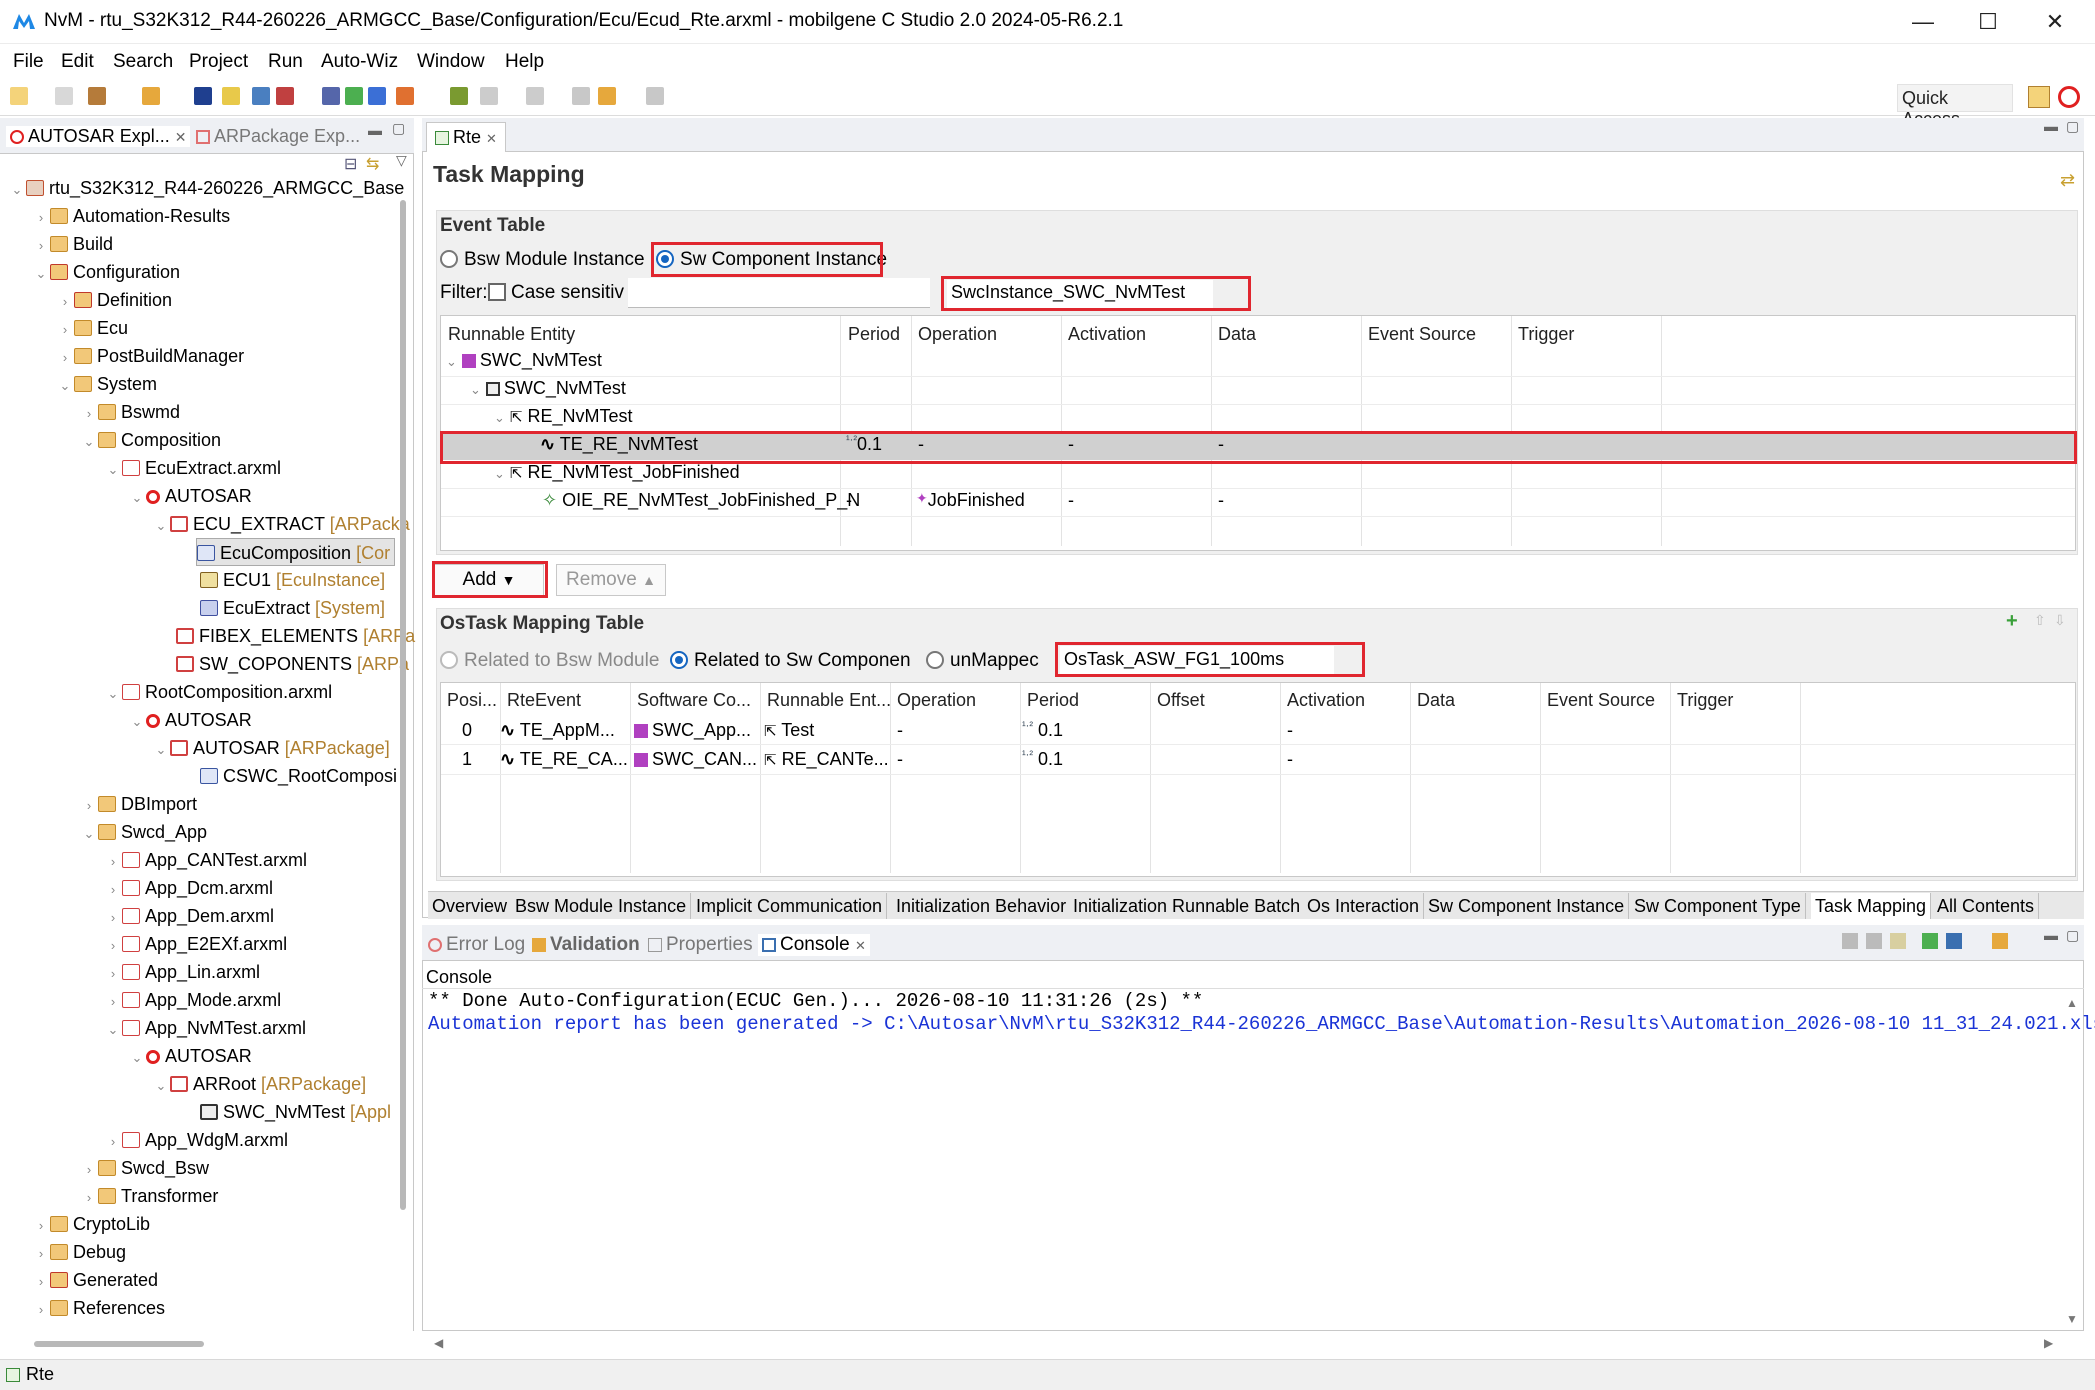 The width and height of the screenshot is (2095, 1390). I want to click on maximize-button: ☐, so click(1988, 22).